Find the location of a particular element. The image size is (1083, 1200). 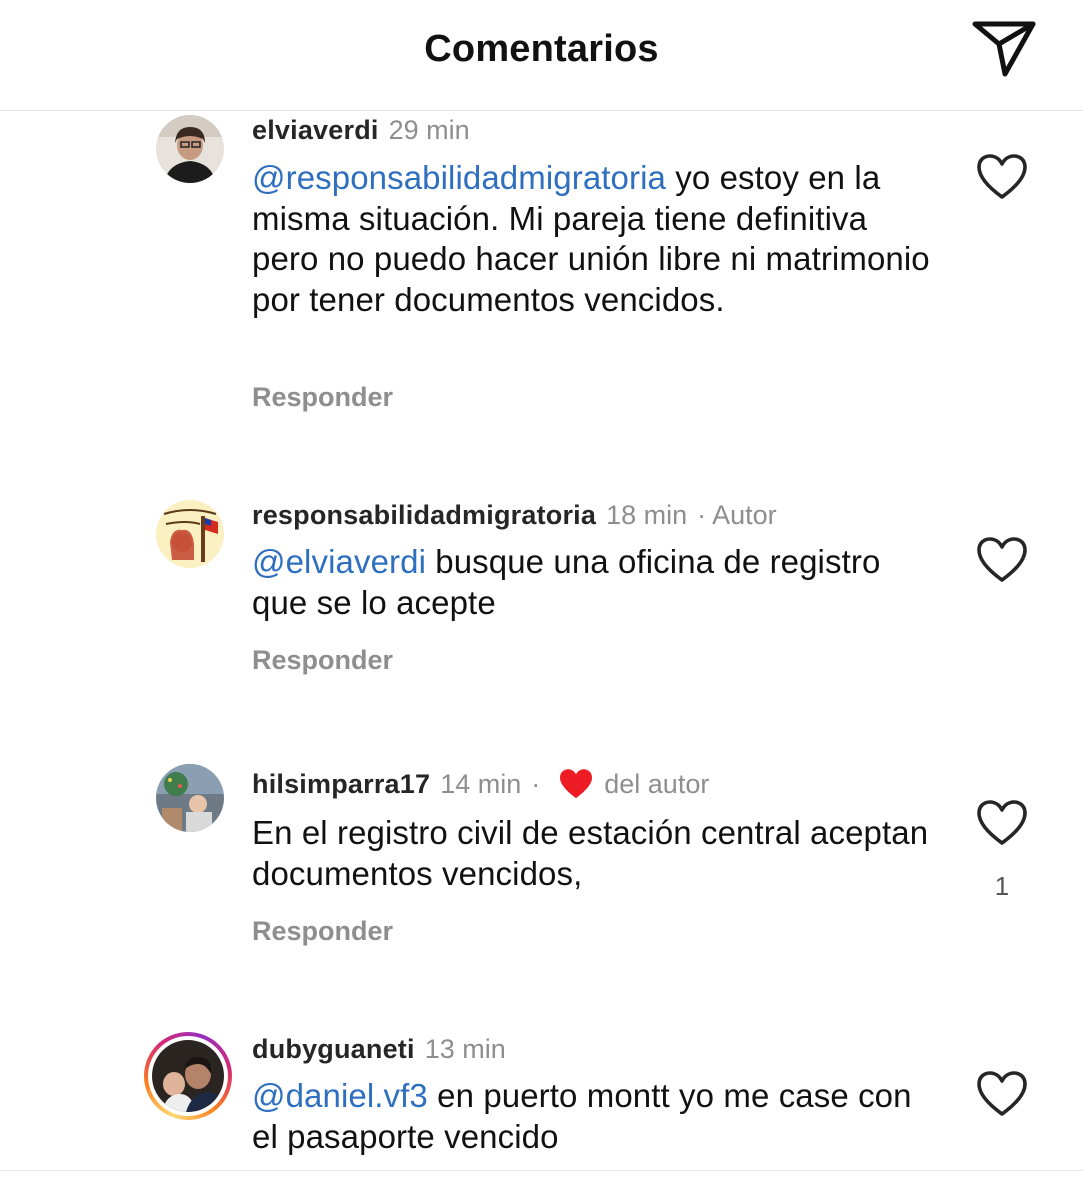

comment-time: 13 min is located at coordinates (465, 1049).